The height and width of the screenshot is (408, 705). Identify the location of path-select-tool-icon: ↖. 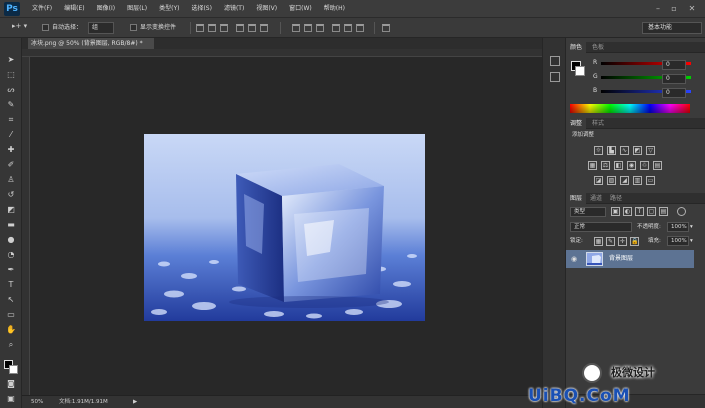
(11, 299).